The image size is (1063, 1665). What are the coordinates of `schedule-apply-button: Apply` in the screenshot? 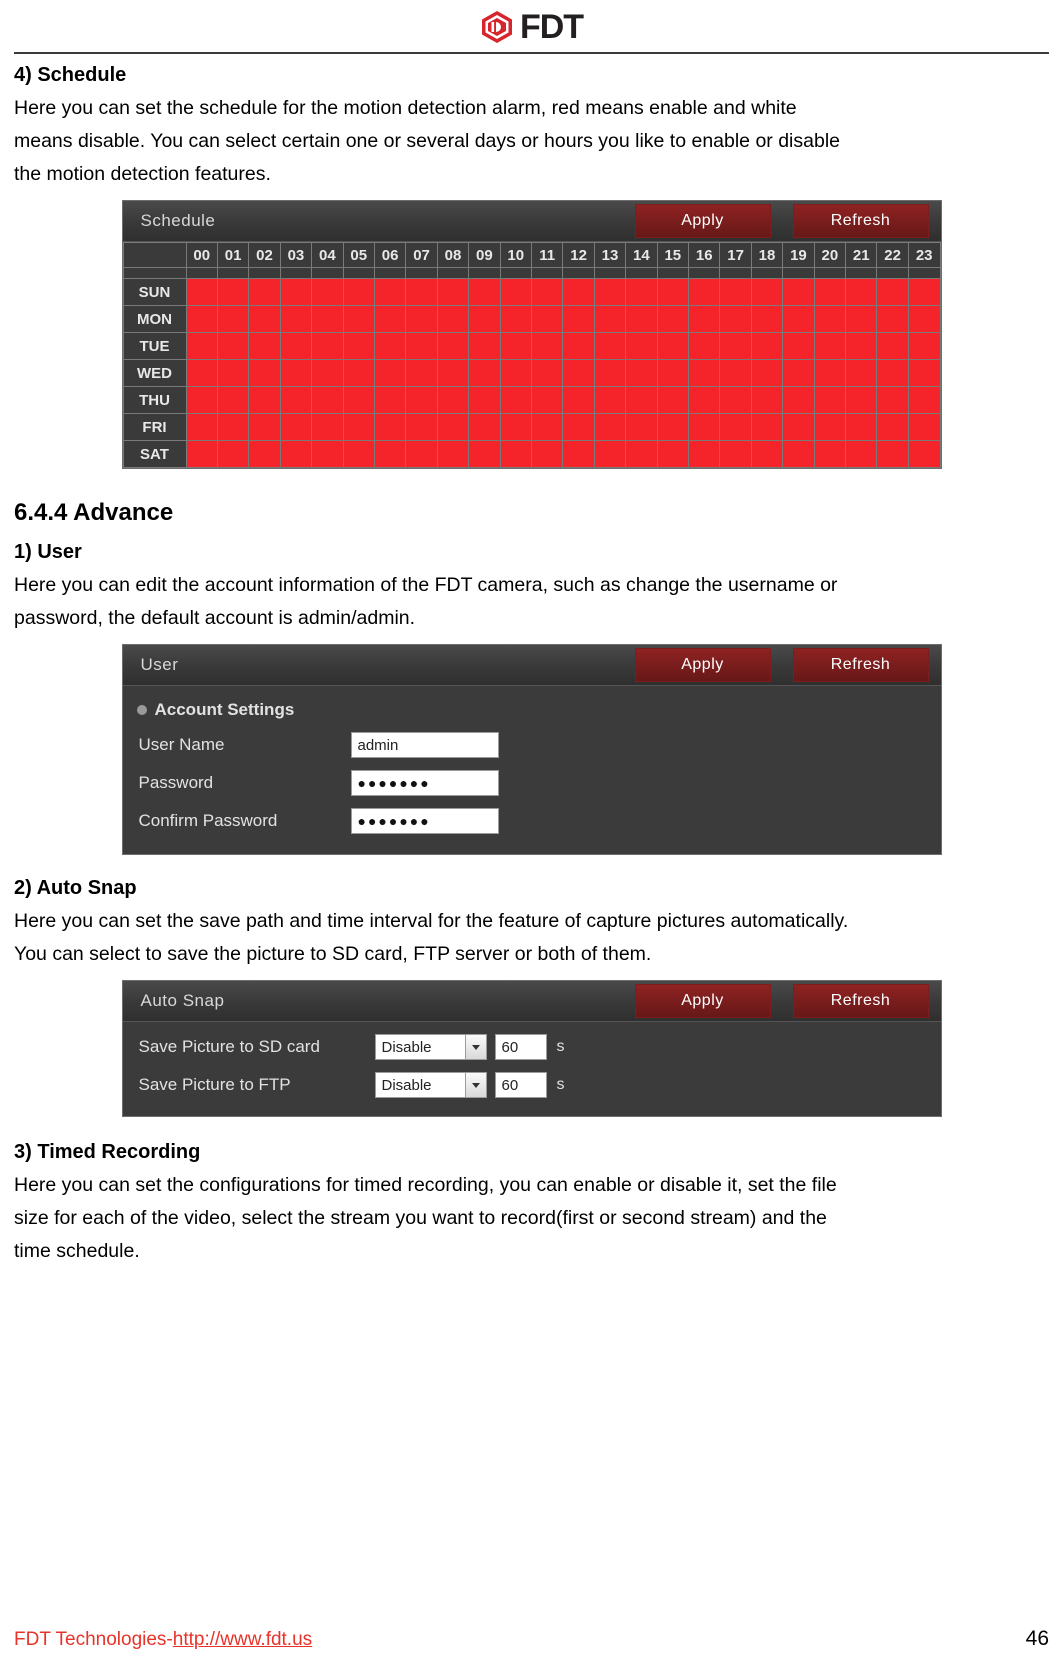 It's located at (702, 221).